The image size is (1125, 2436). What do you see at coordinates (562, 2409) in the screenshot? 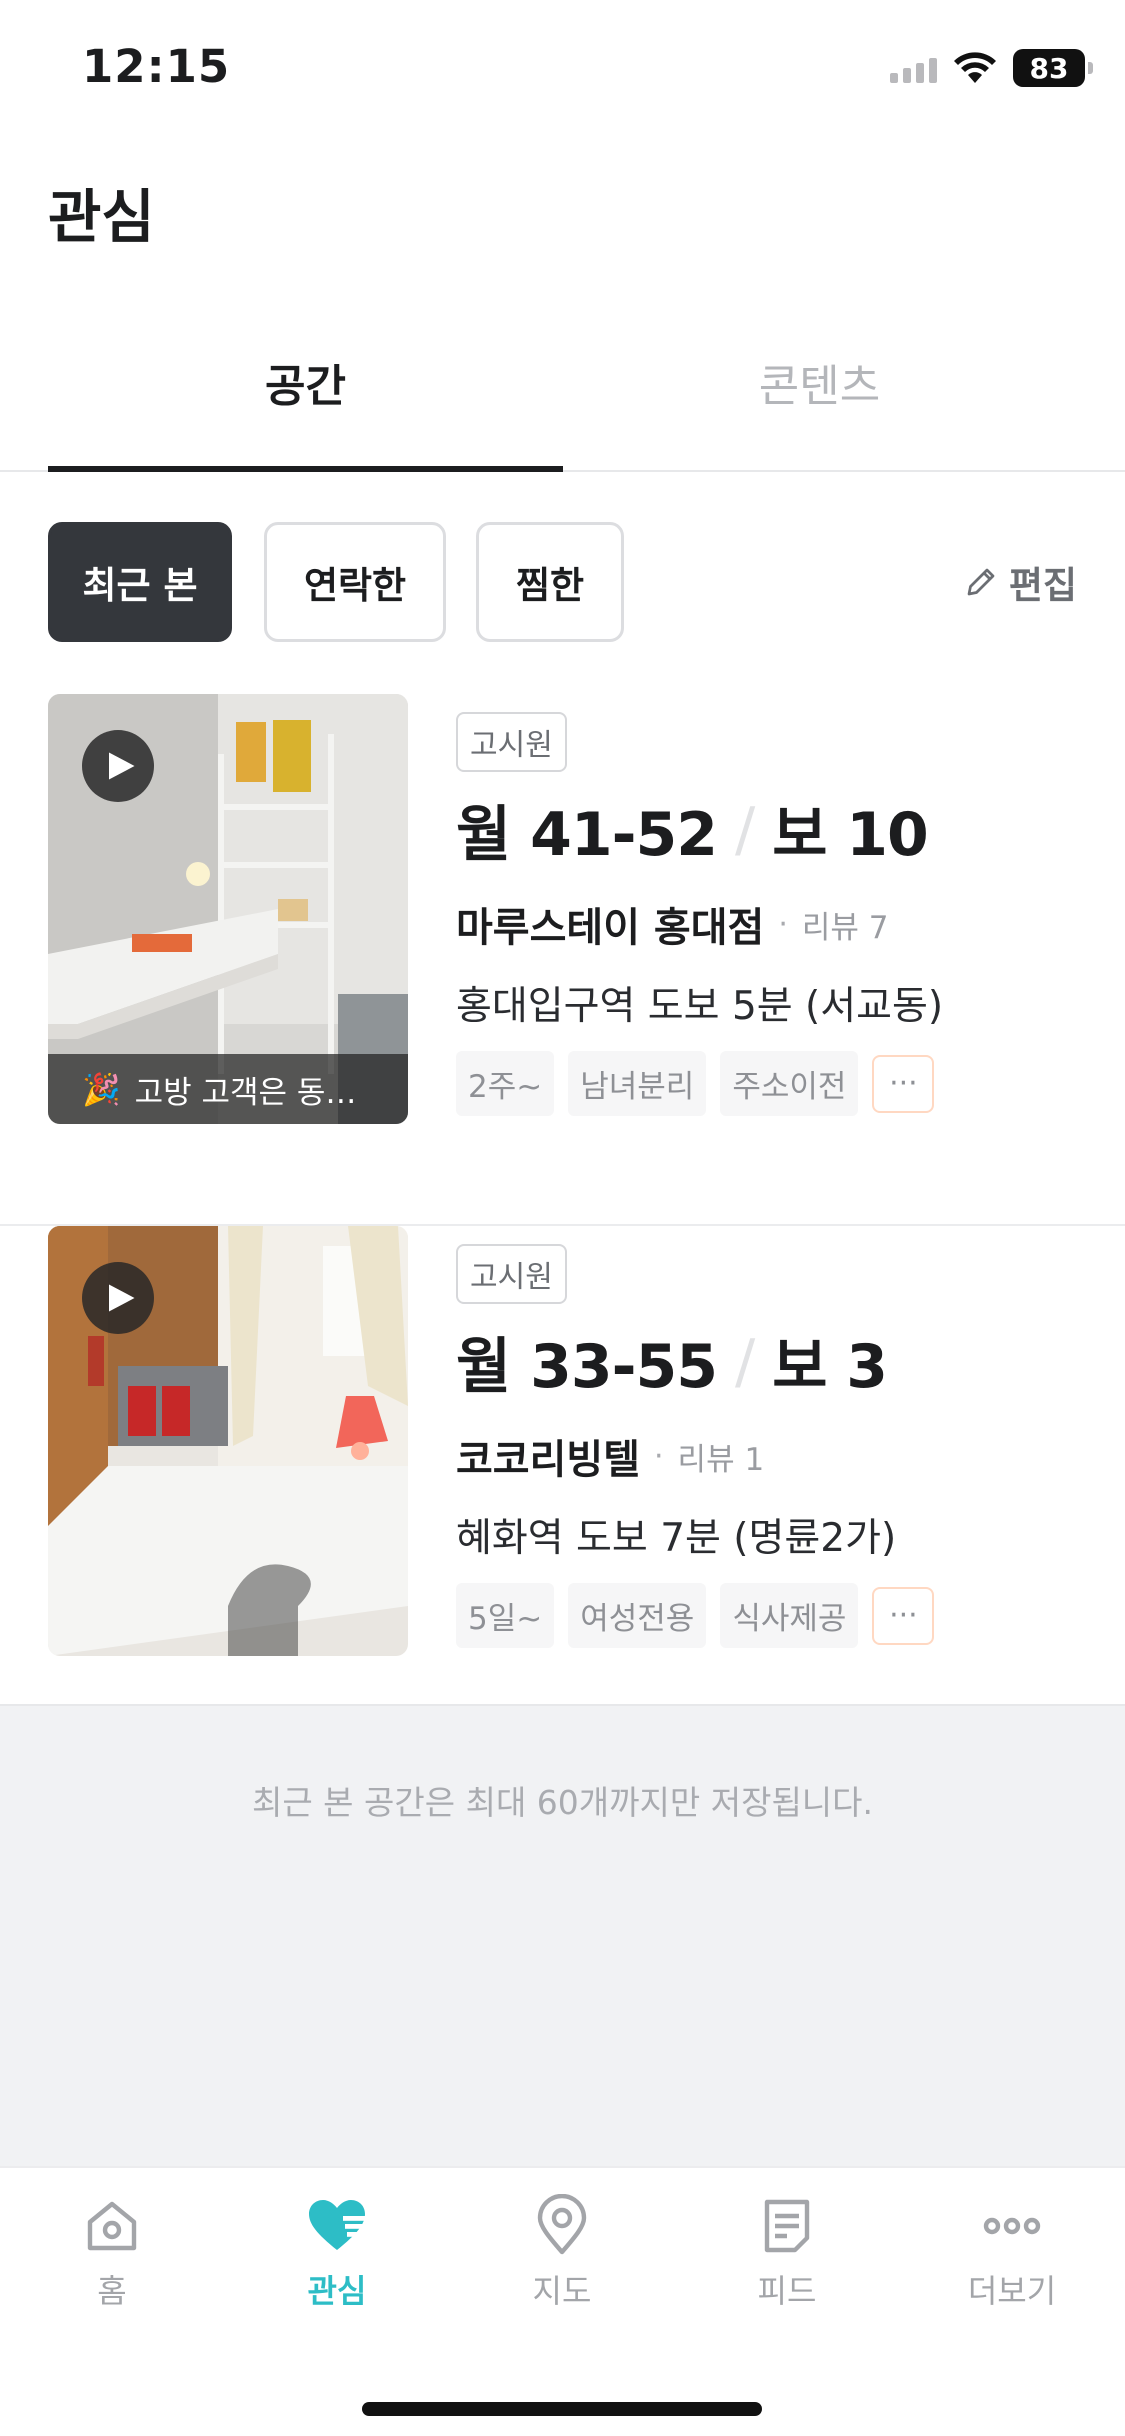
I see `home-indicator` at bounding box center [562, 2409].